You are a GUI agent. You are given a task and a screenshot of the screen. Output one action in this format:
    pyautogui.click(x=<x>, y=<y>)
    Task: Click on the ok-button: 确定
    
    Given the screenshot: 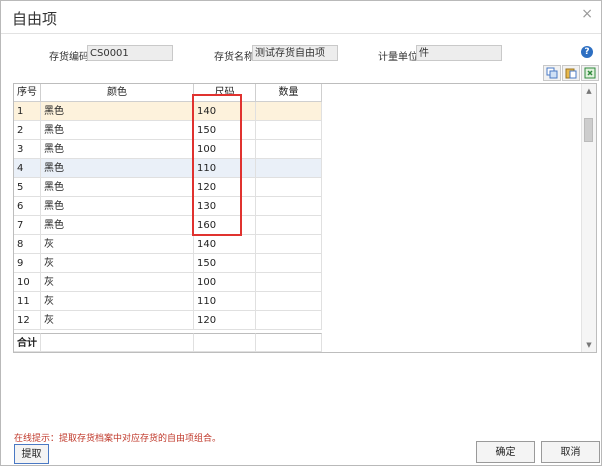 What is the action you would take?
    pyautogui.click(x=505, y=452)
    